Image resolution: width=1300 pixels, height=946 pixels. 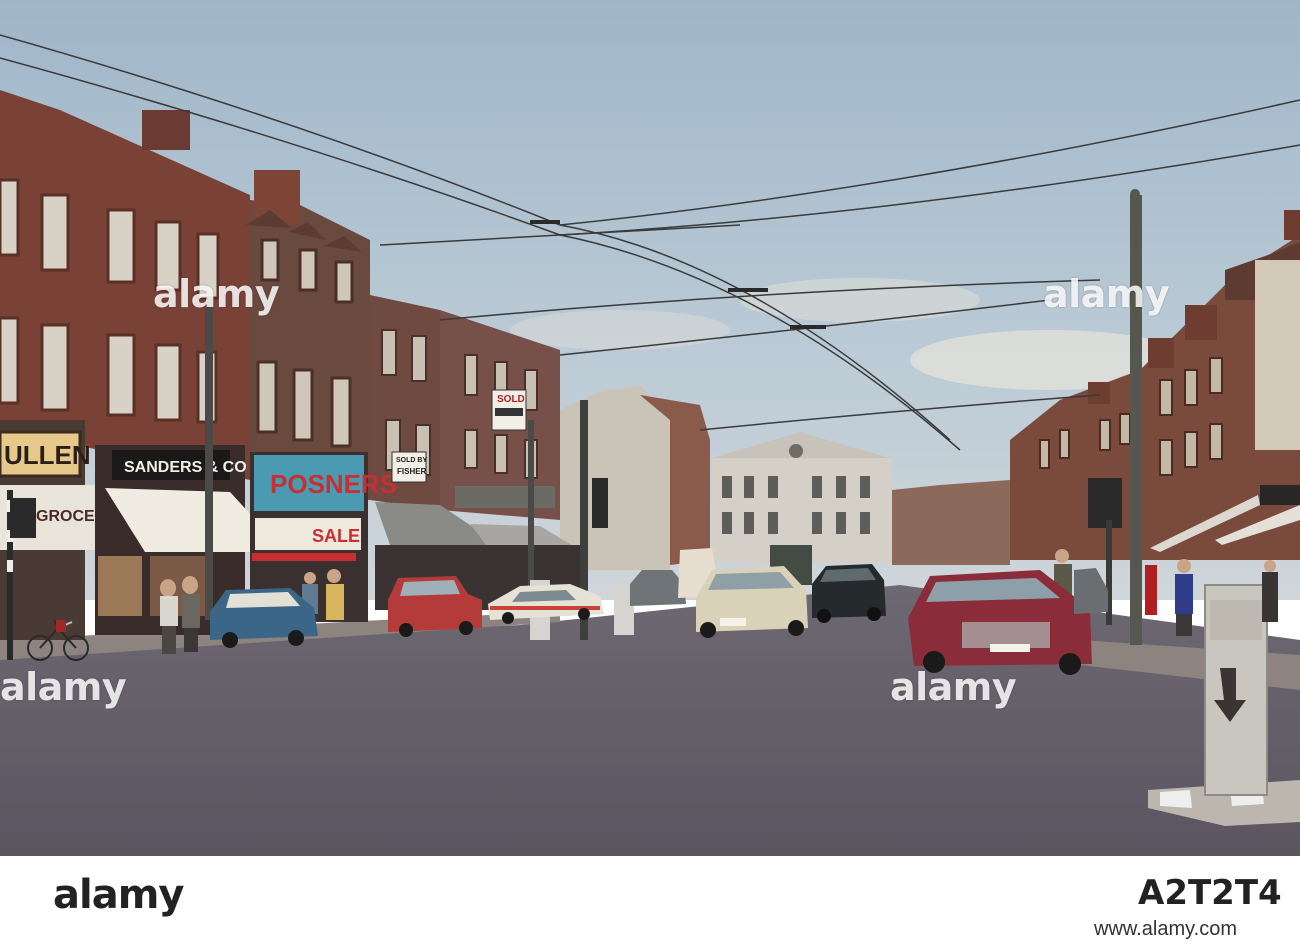 What do you see at coordinates (1151, 590) in the screenshot?
I see `post-box` at bounding box center [1151, 590].